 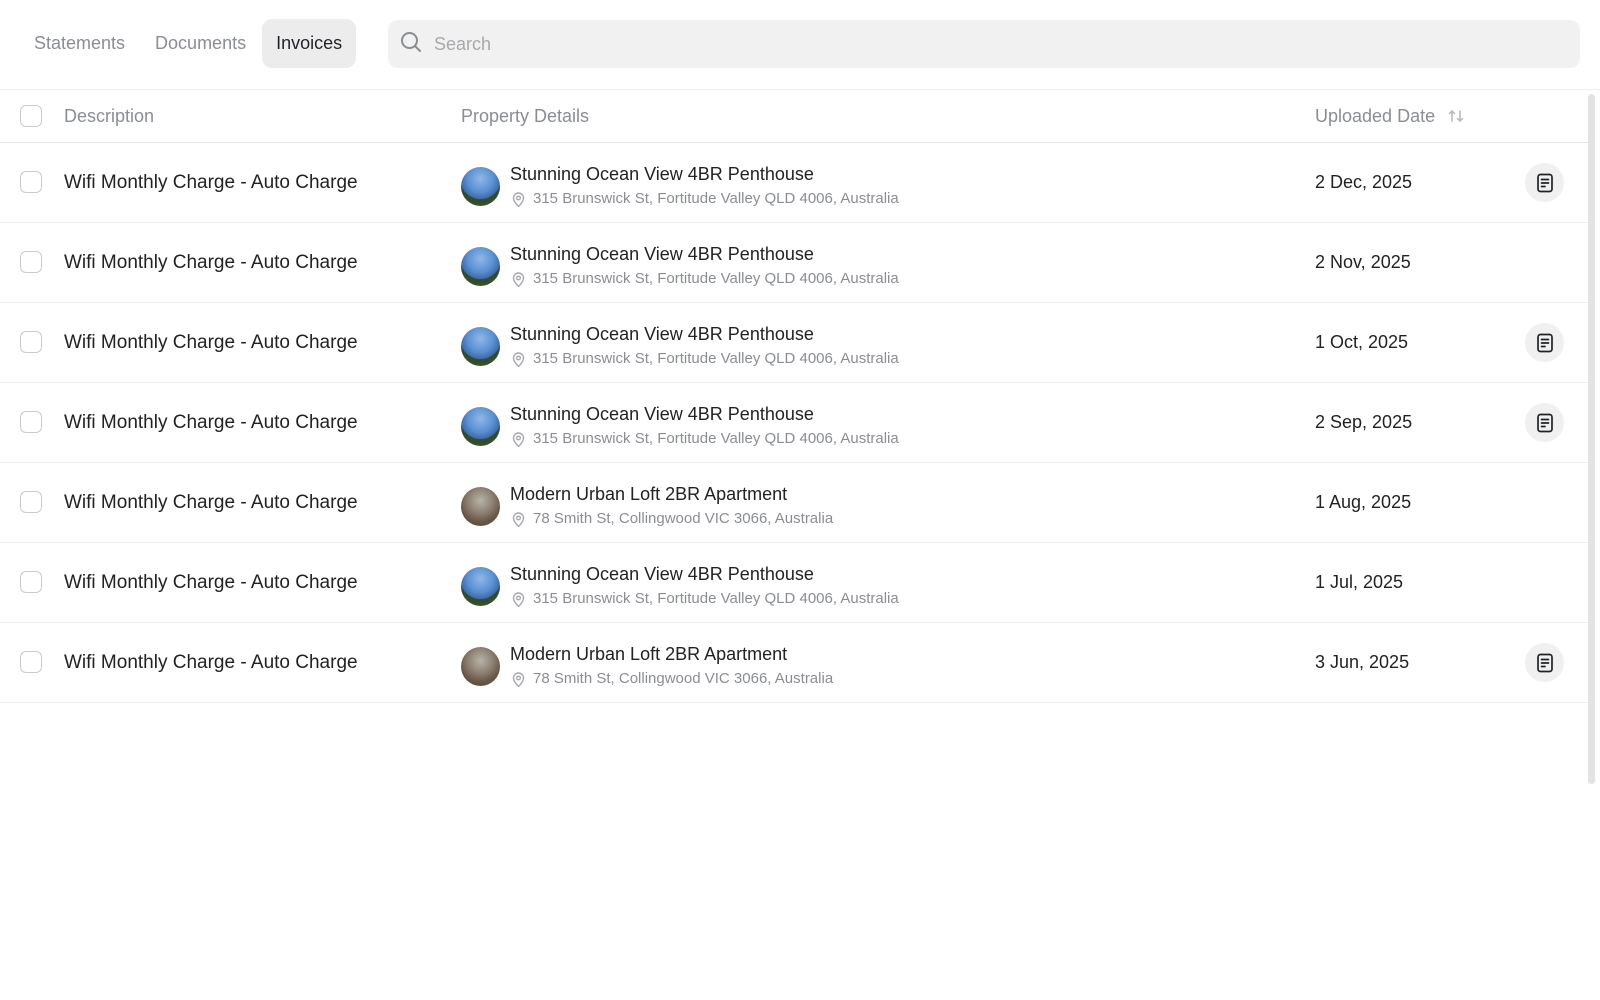 I want to click on uploaded-date: 2 Sep, 2025, so click(x=1364, y=422).